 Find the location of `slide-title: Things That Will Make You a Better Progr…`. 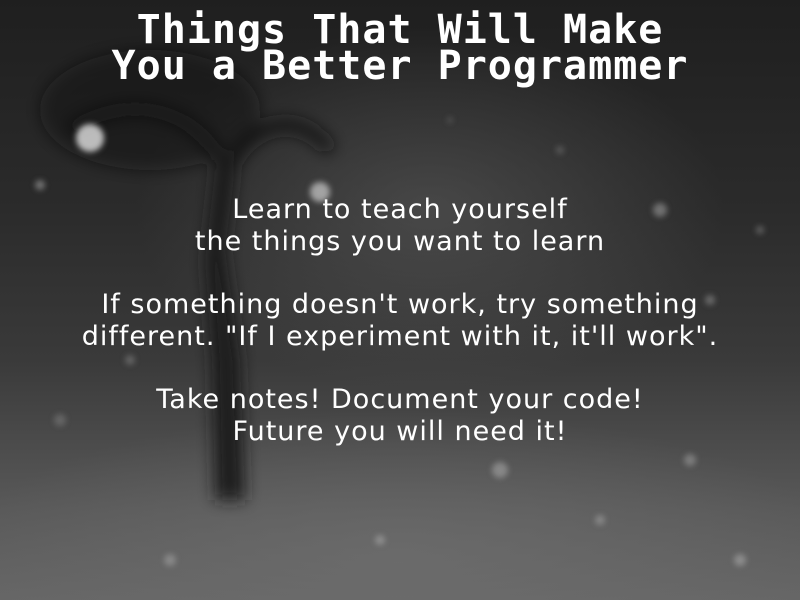

slide-title: Things That Will Make You a Better Progr… is located at coordinates (400, 49).